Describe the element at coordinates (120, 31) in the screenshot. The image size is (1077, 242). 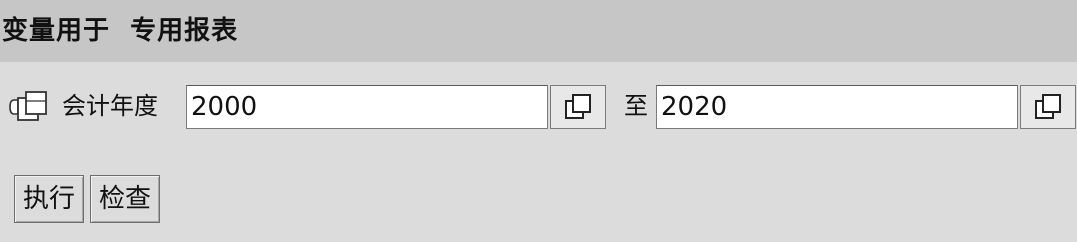
I see `page-title: 变量用于 专用报表` at that location.